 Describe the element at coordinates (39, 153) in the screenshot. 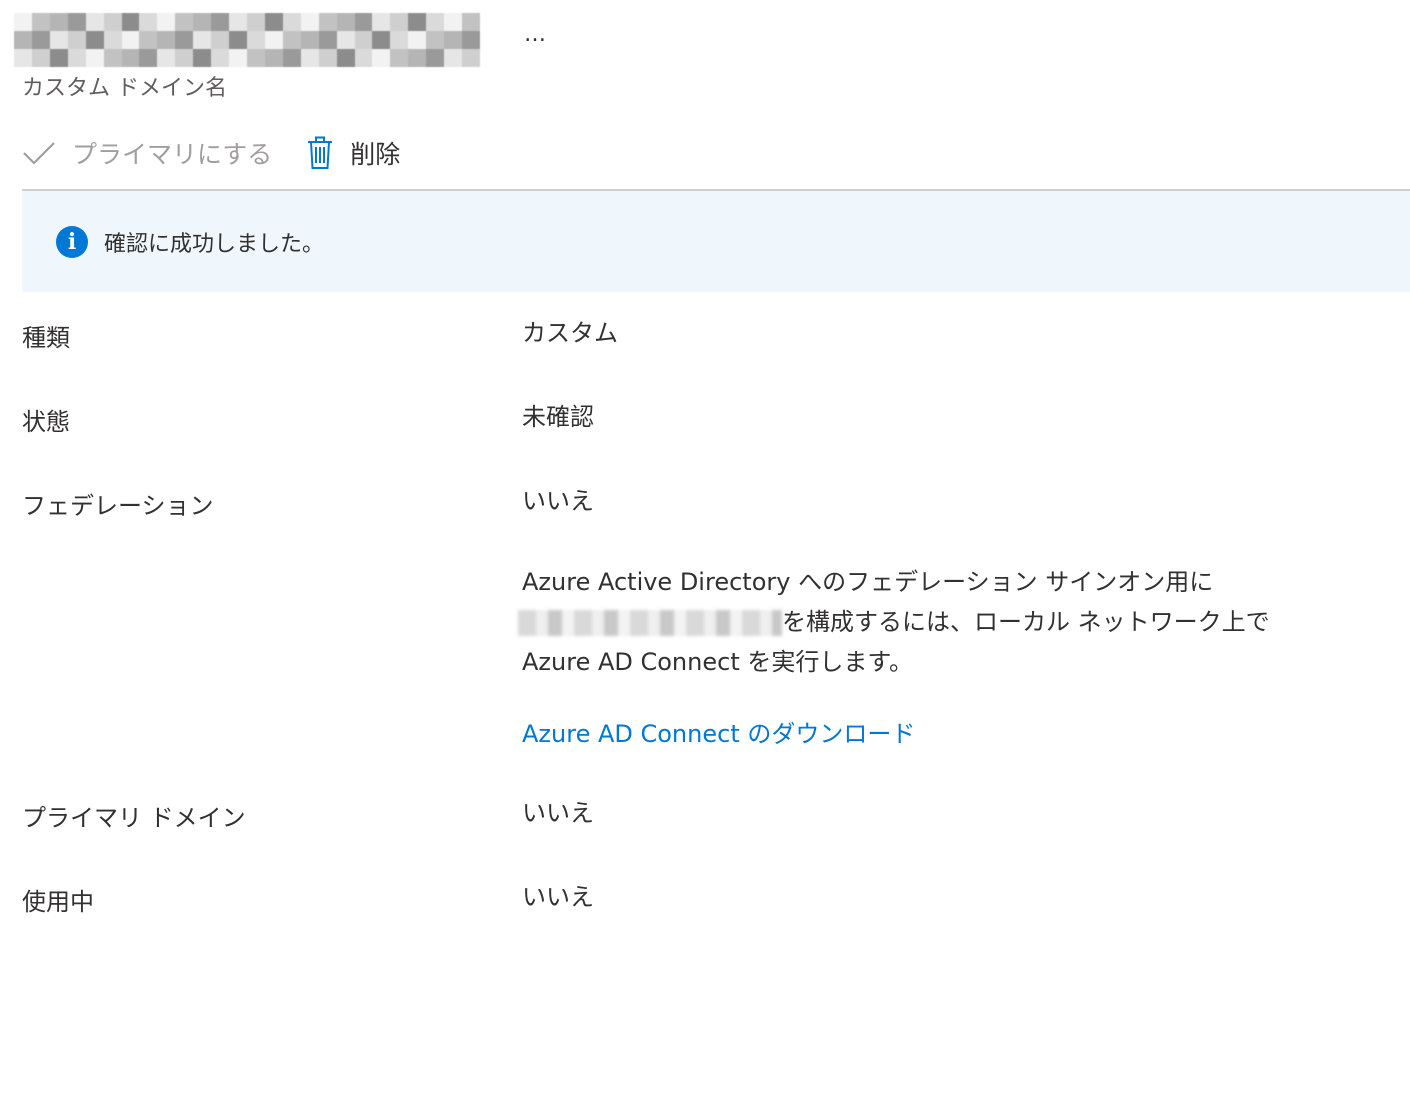

I see `checkmark-icon` at that location.